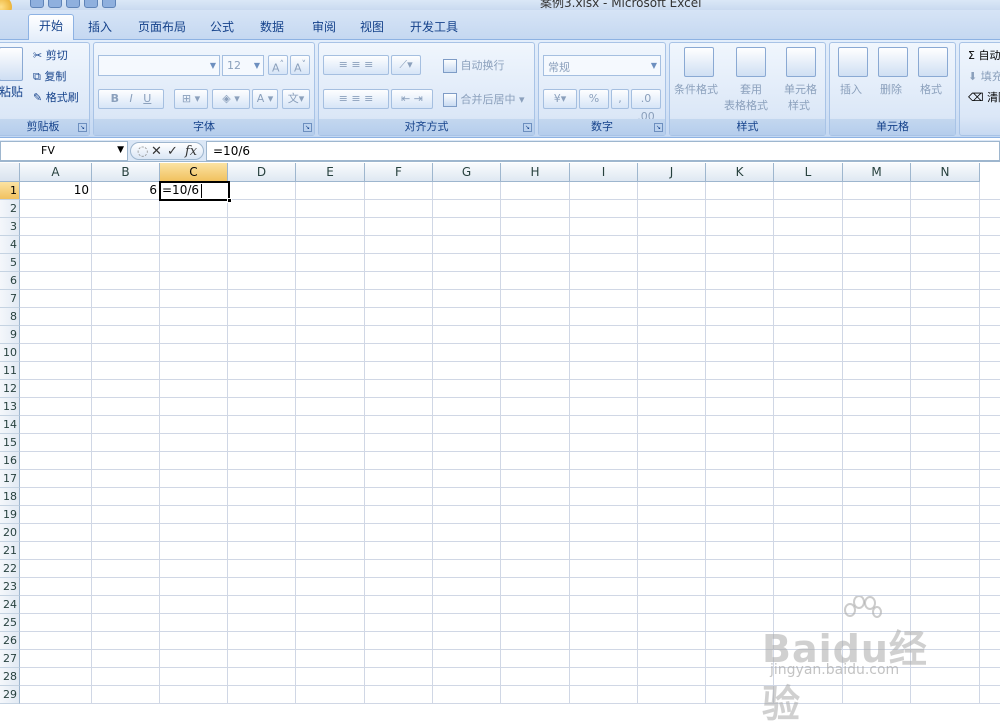  I want to click on row-header-3: 3, so click(10, 227).